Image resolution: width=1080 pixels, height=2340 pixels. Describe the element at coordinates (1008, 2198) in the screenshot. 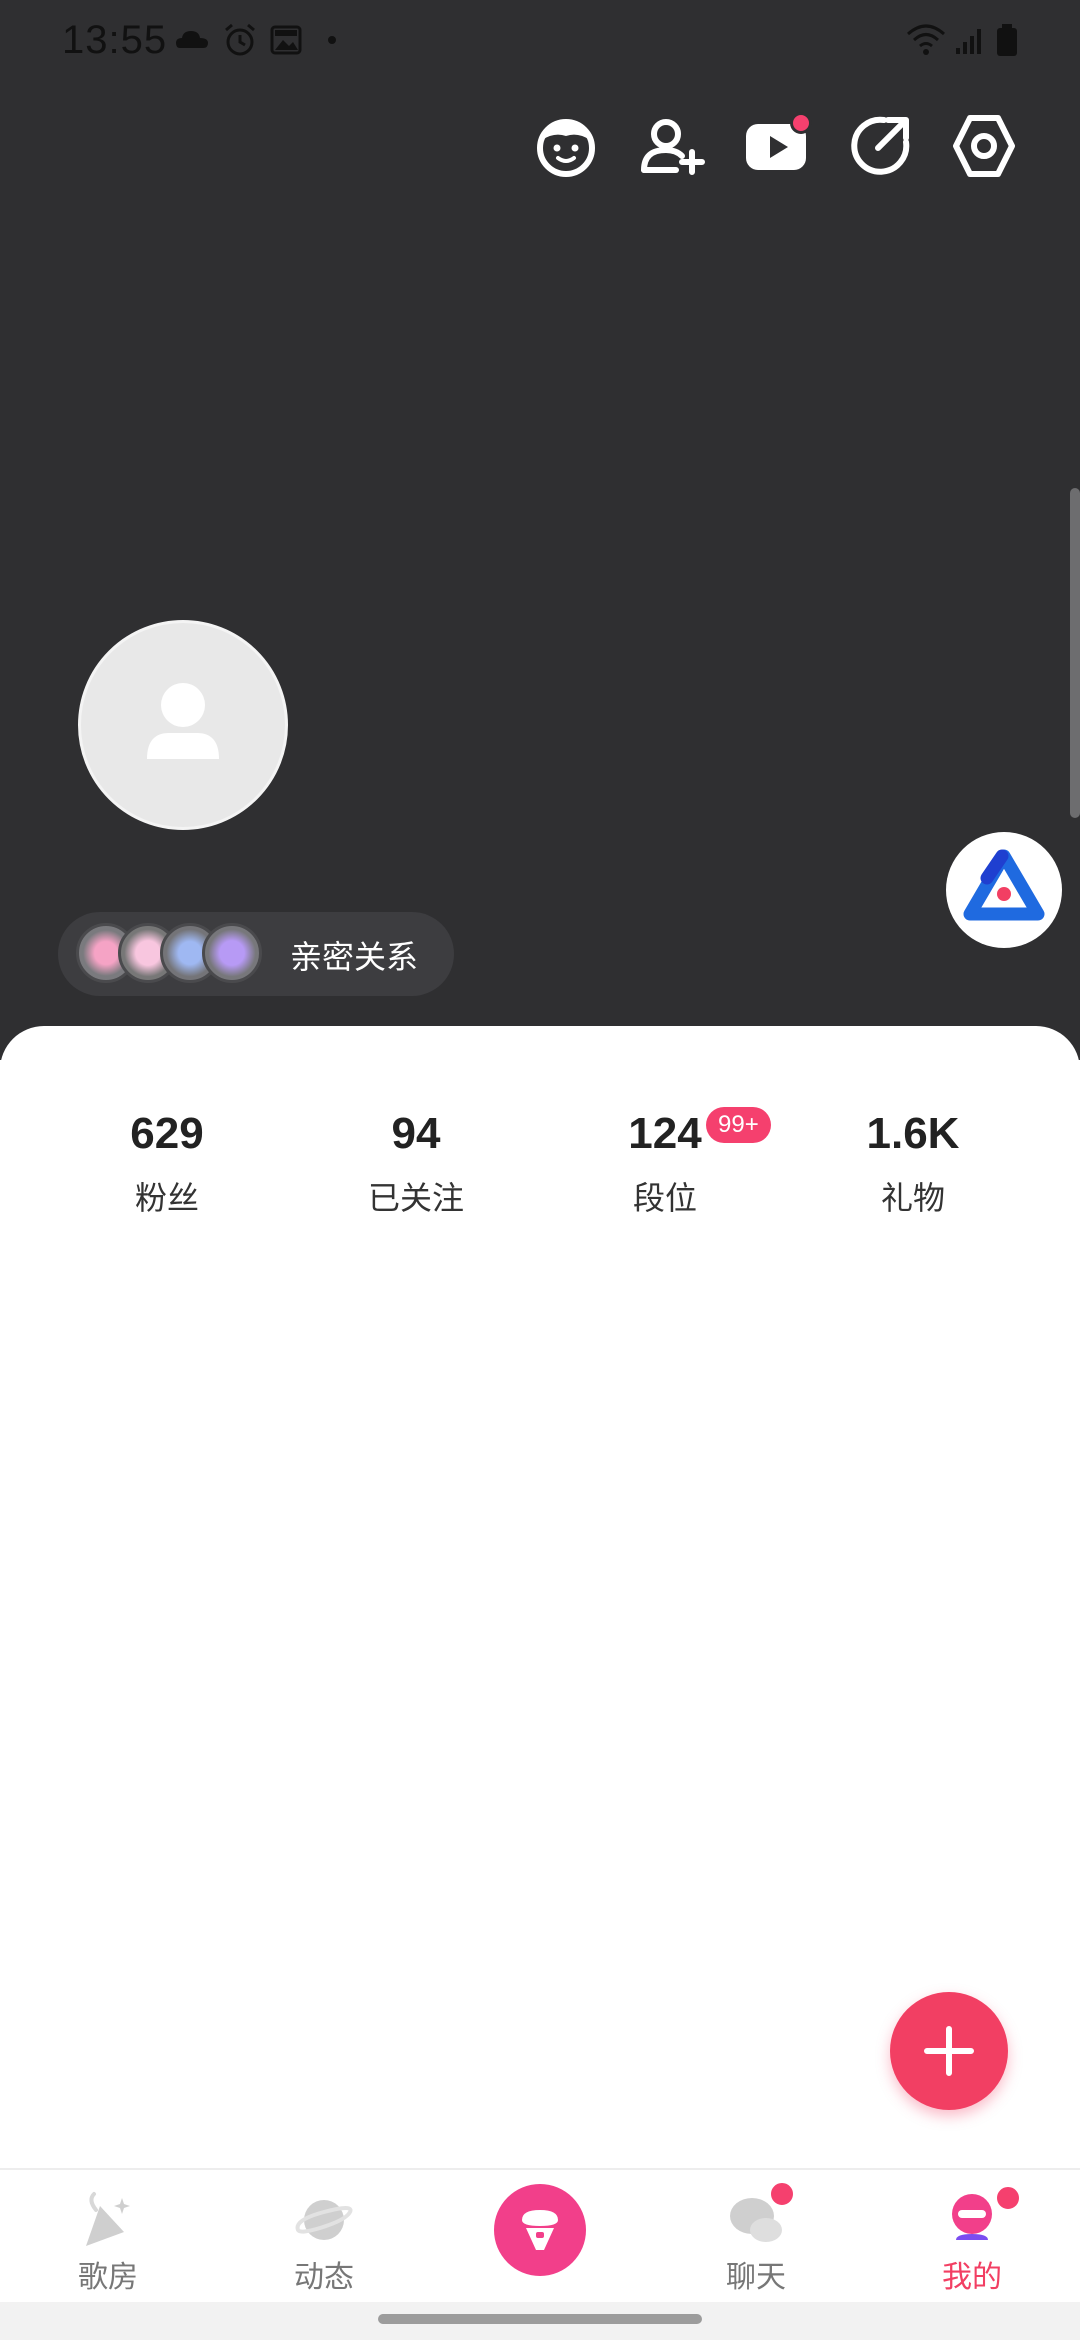

I see `me-unread-dot` at that location.